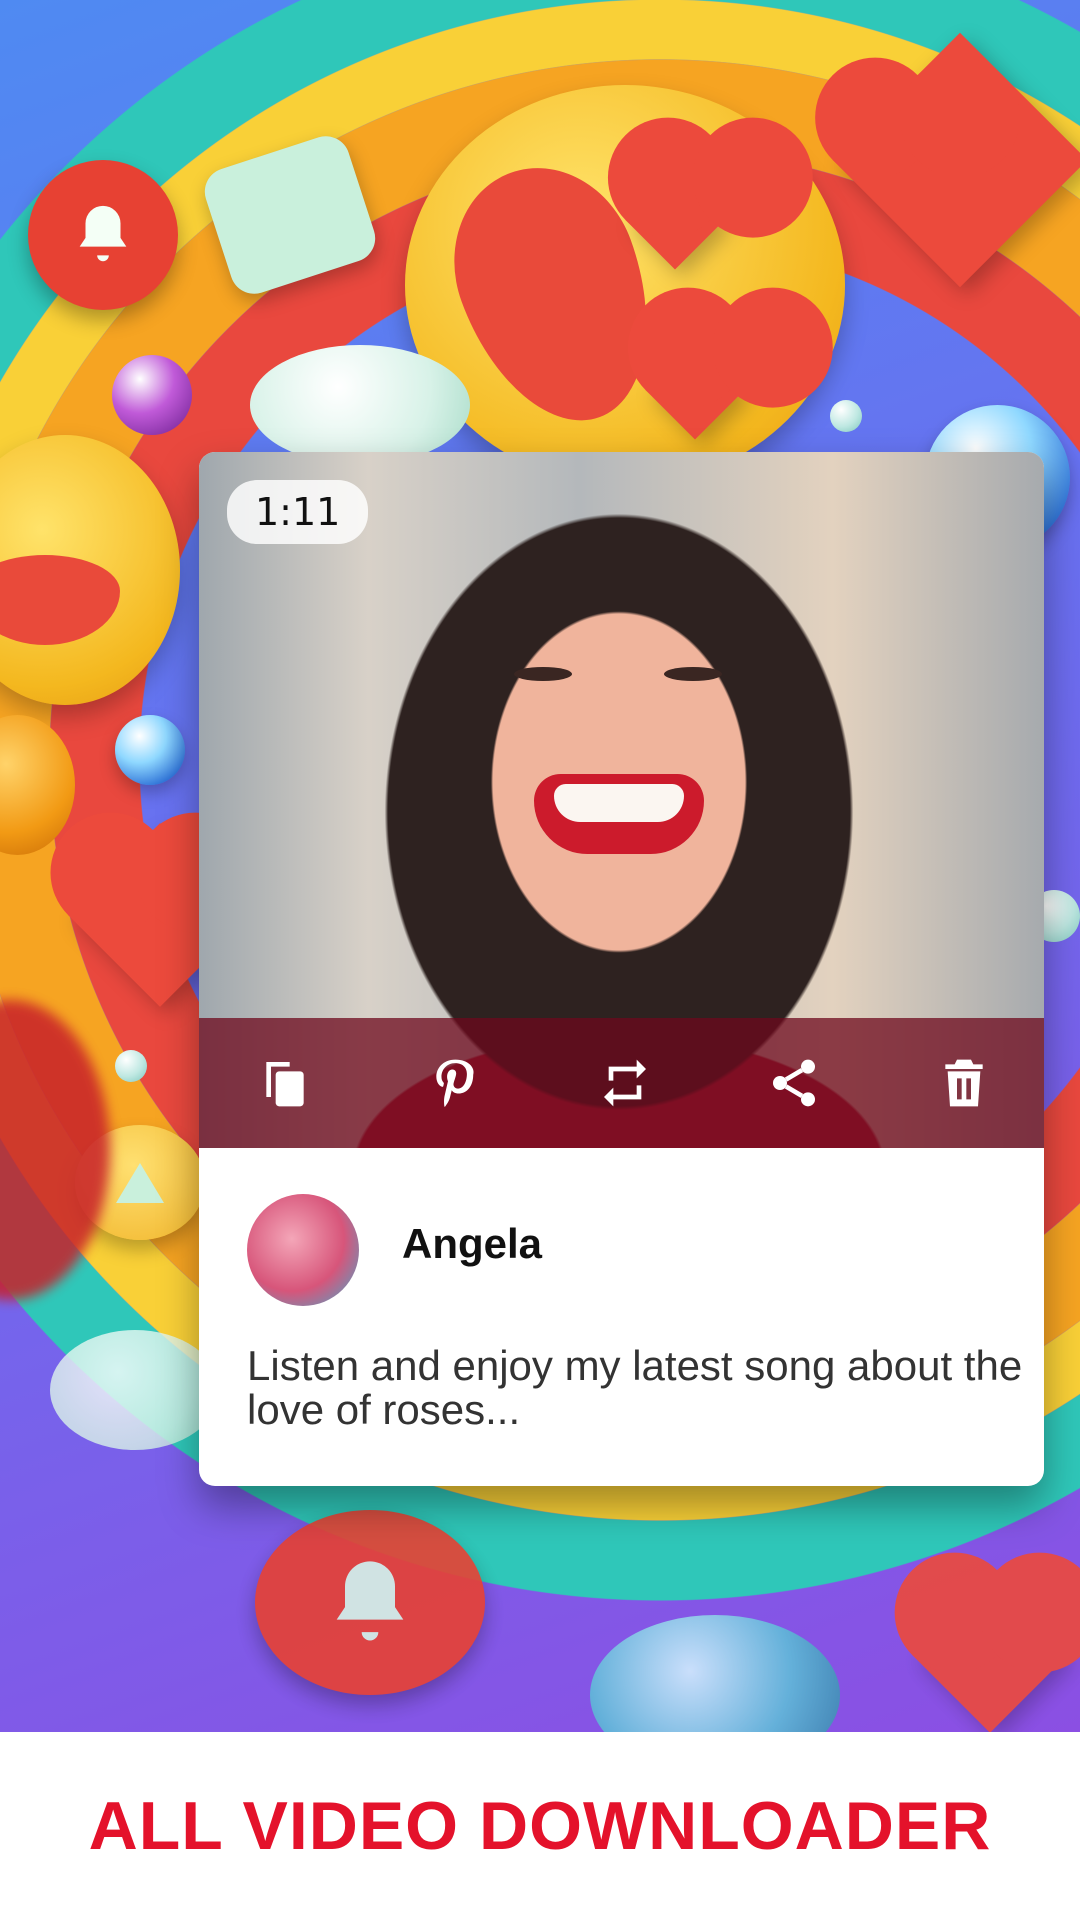 The height and width of the screenshot is (1920, 1080). Describe the element at coordinates (303, 1250) in the screenshot. I see `avatar` at that location.